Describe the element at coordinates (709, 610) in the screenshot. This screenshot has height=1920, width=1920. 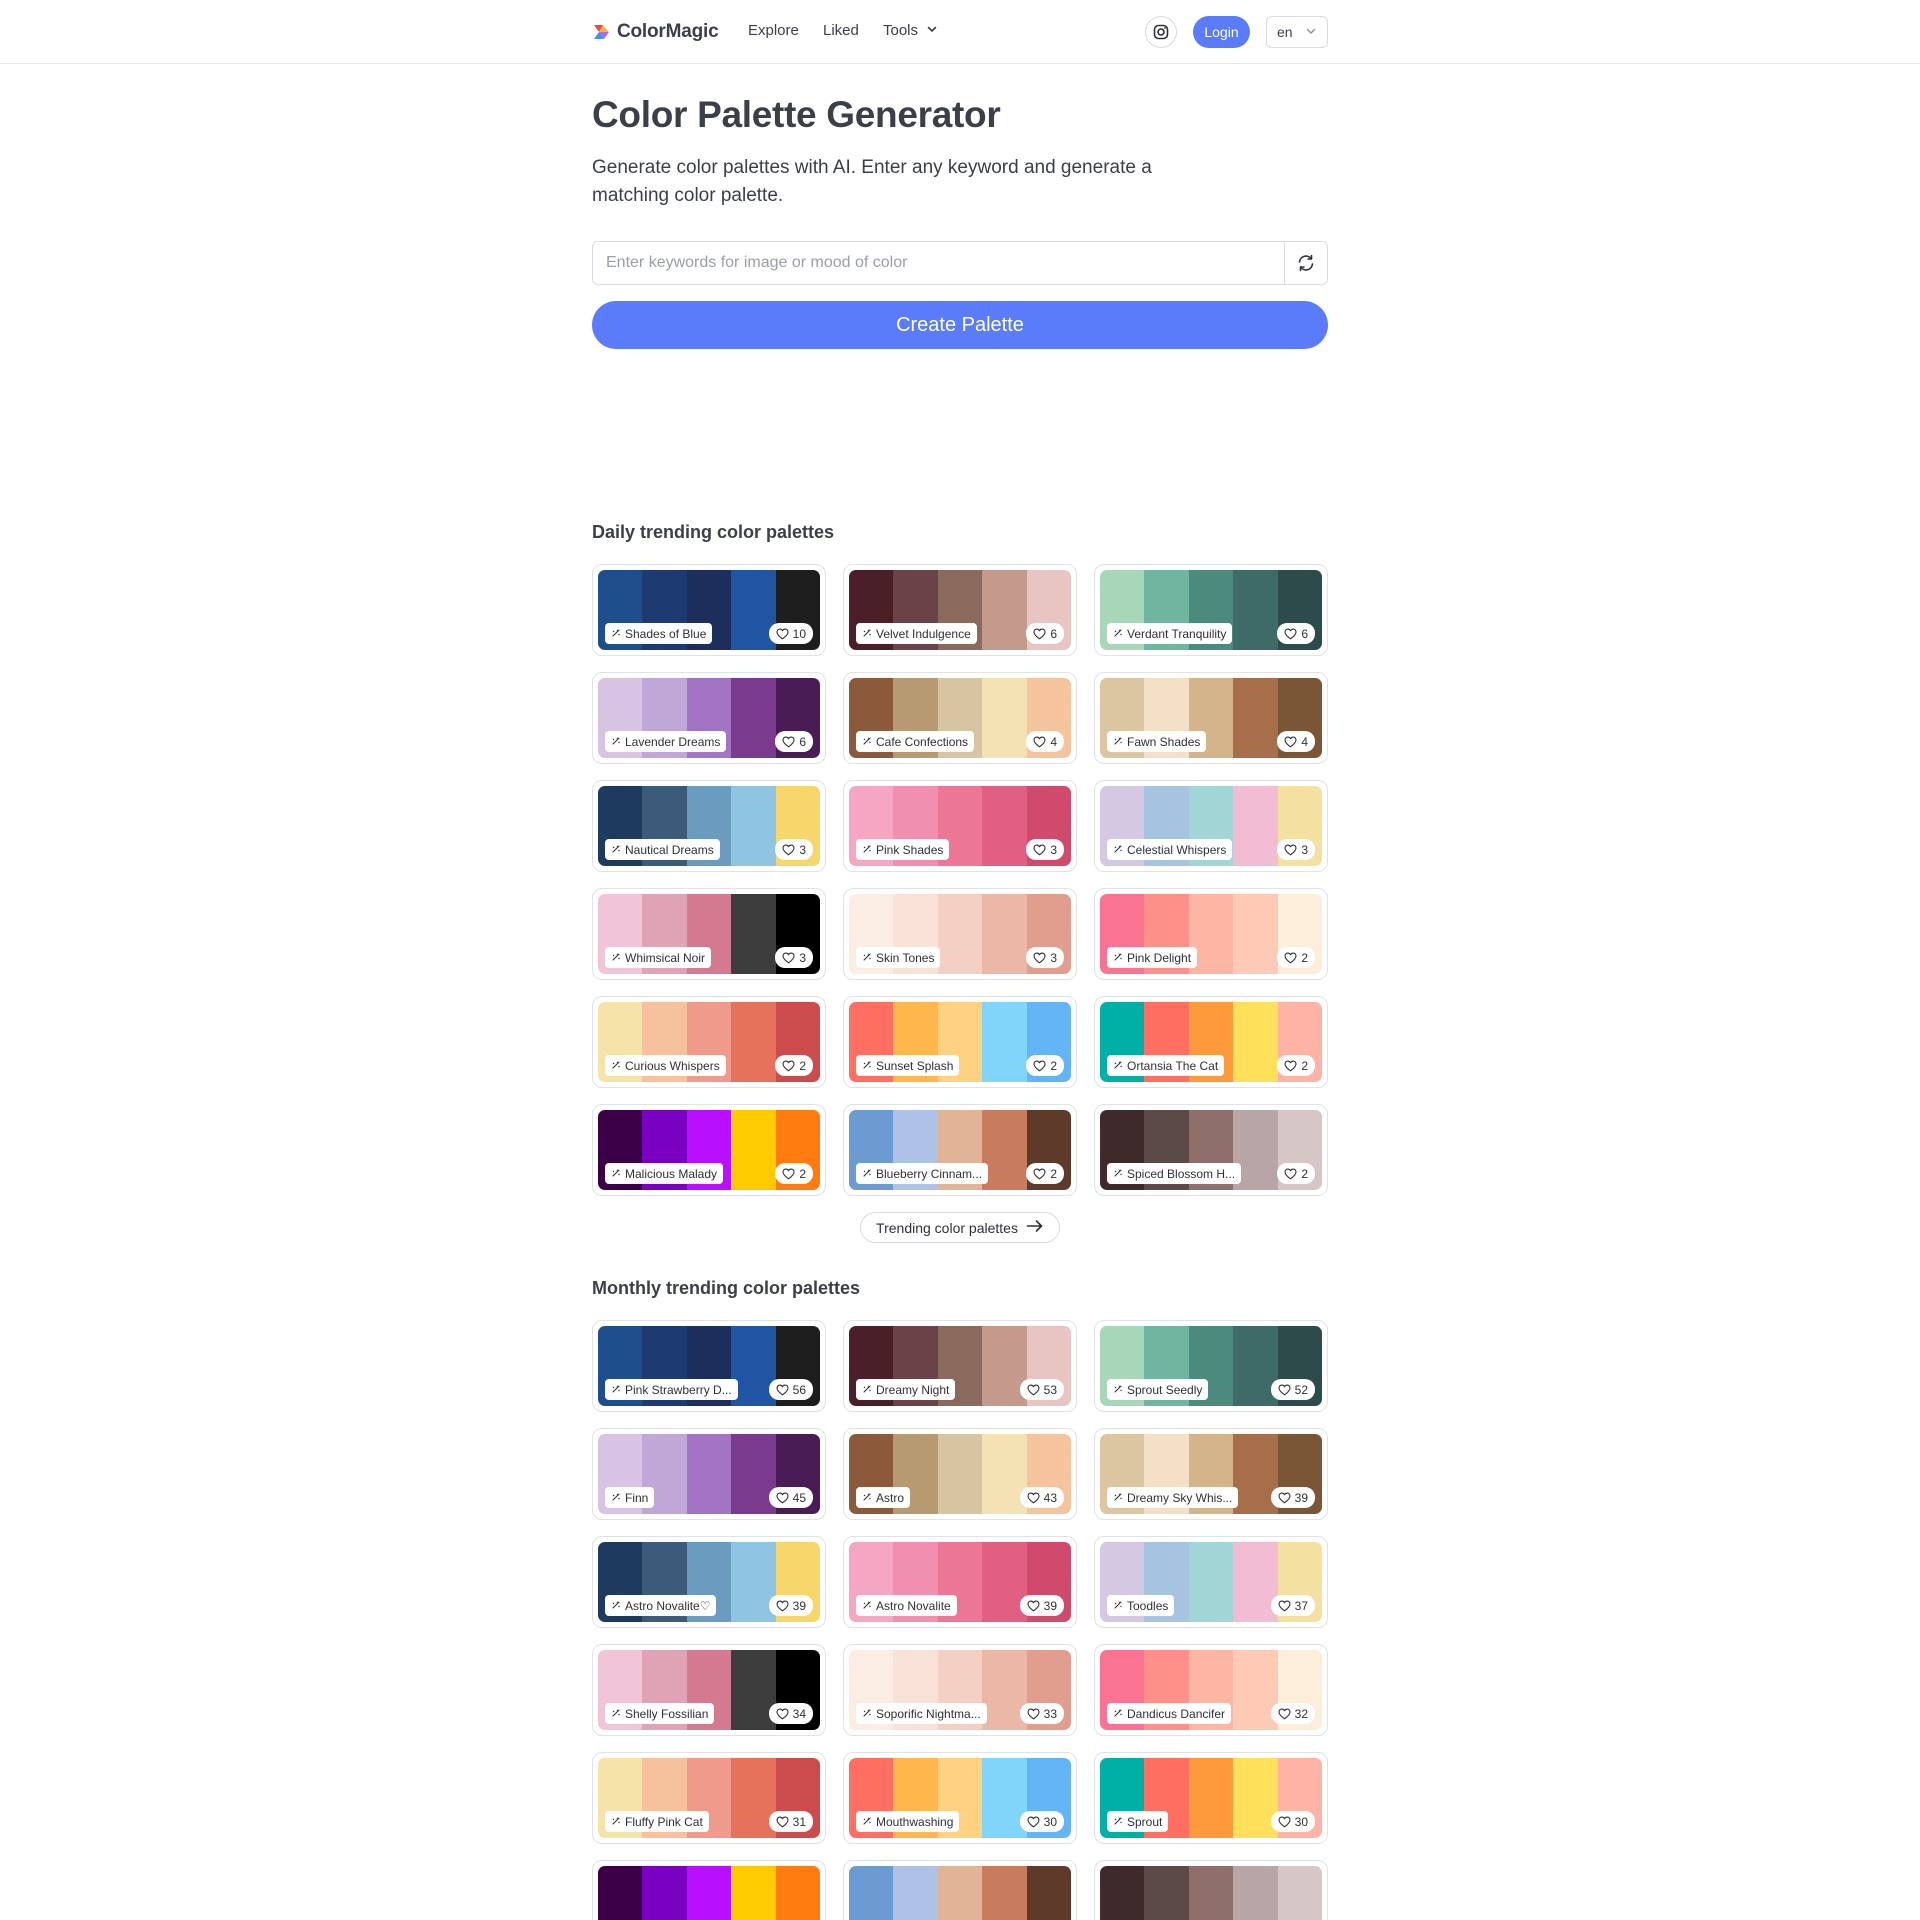
I see `palette-card: Shades of Blue 10` at that location.